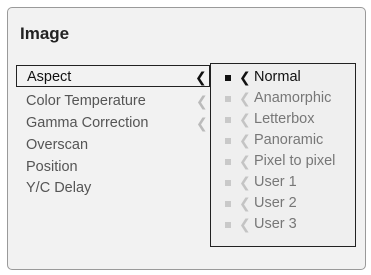  I want to click on submenu-item-label: Pixel to pixel, so click(295, 161).